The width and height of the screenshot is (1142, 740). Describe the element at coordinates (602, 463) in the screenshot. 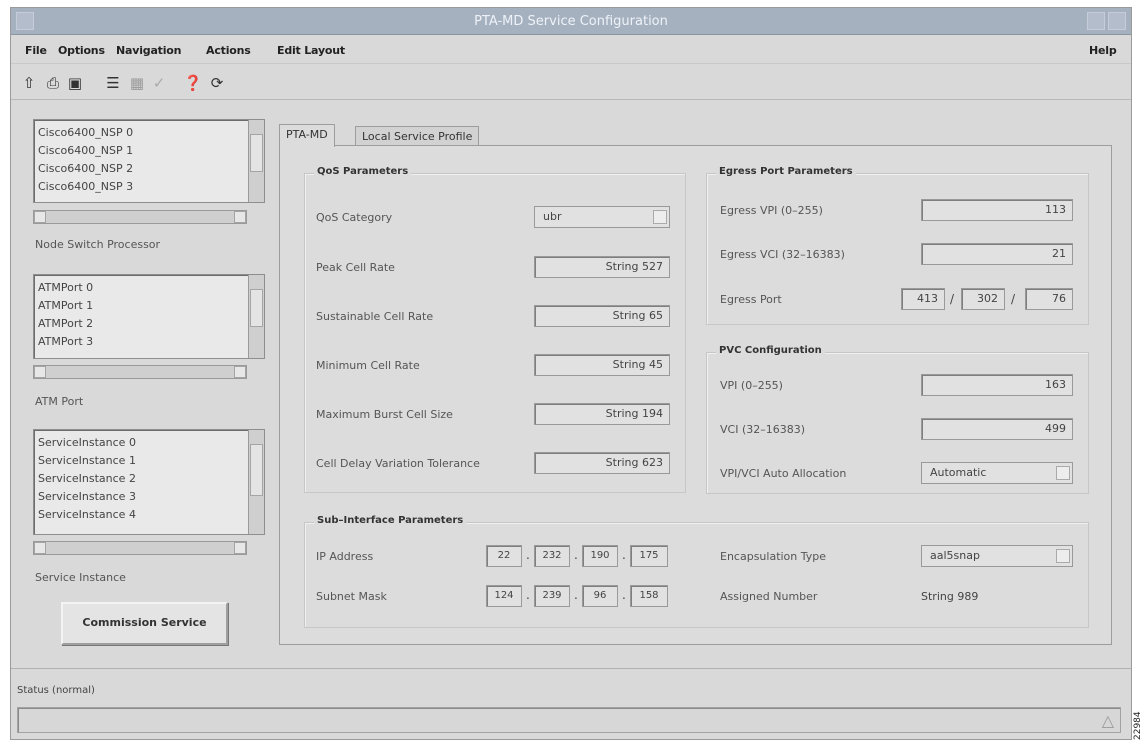

I see `cdvt-field: String 623` at that location.